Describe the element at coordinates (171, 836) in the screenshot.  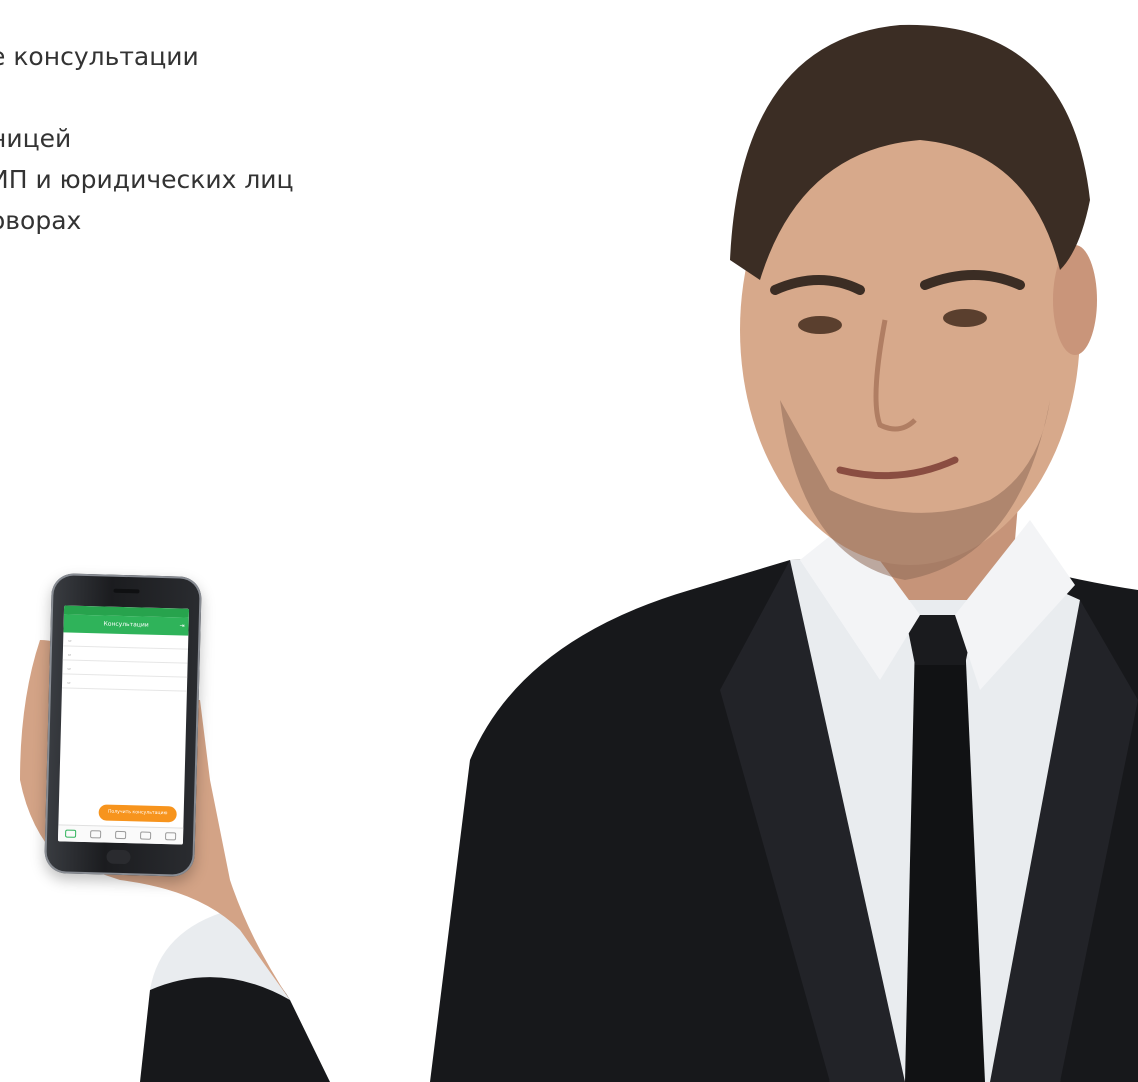
I see `tab-more-icon` at that location.